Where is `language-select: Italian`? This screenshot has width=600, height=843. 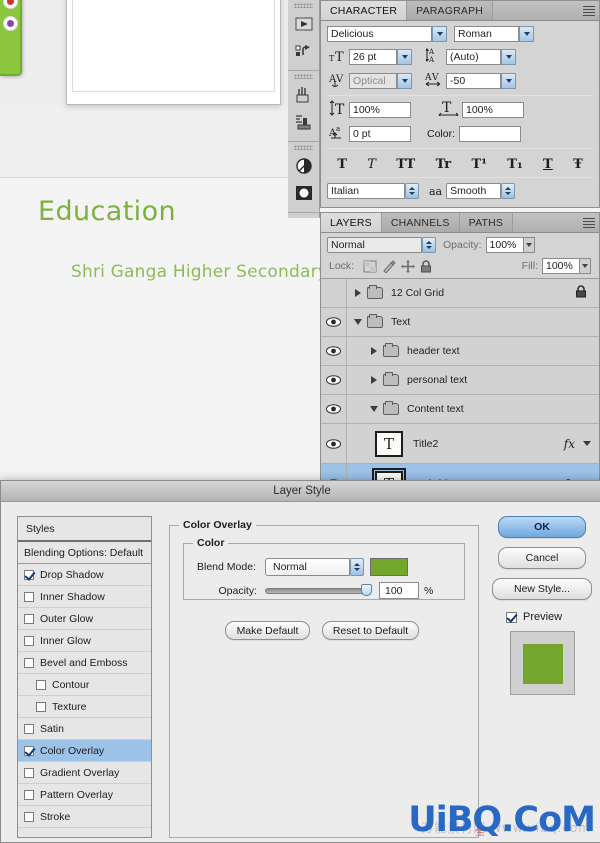 language-select: Italian is located at coordinates (366, 191).